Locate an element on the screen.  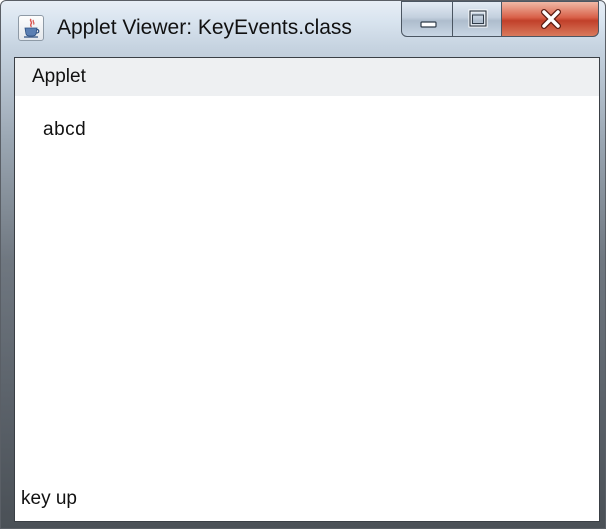
minimize-button is located at coordinates (427, 19).